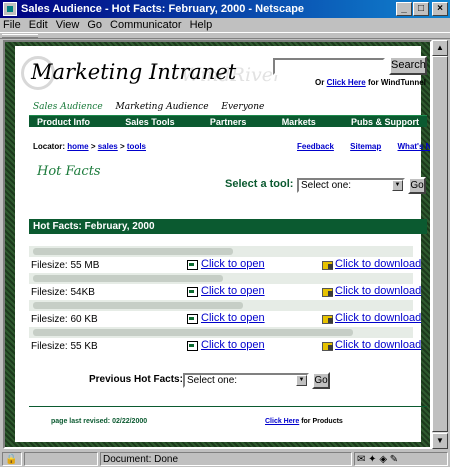  What do you see at coordinates (149, 122) in the screenshot?
I see `nav-sales-tools: Sales Tools` at bounding box center [149, 122].